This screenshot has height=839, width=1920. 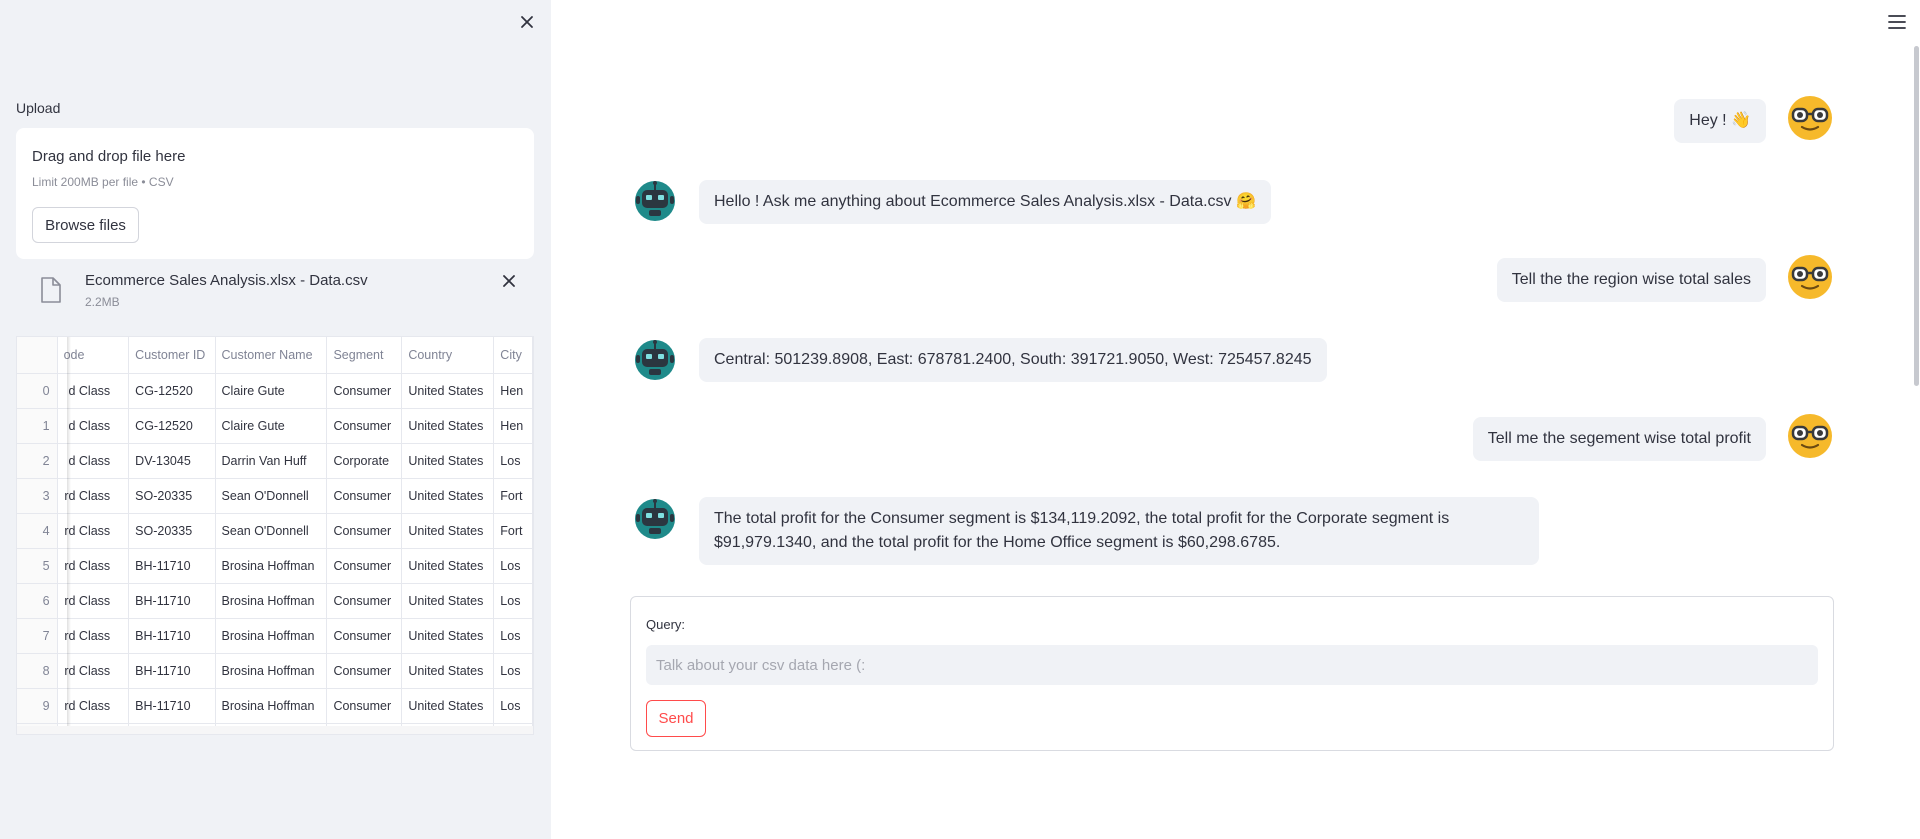 I want to click on upload-label: Upload, so click(x=38, y=108).